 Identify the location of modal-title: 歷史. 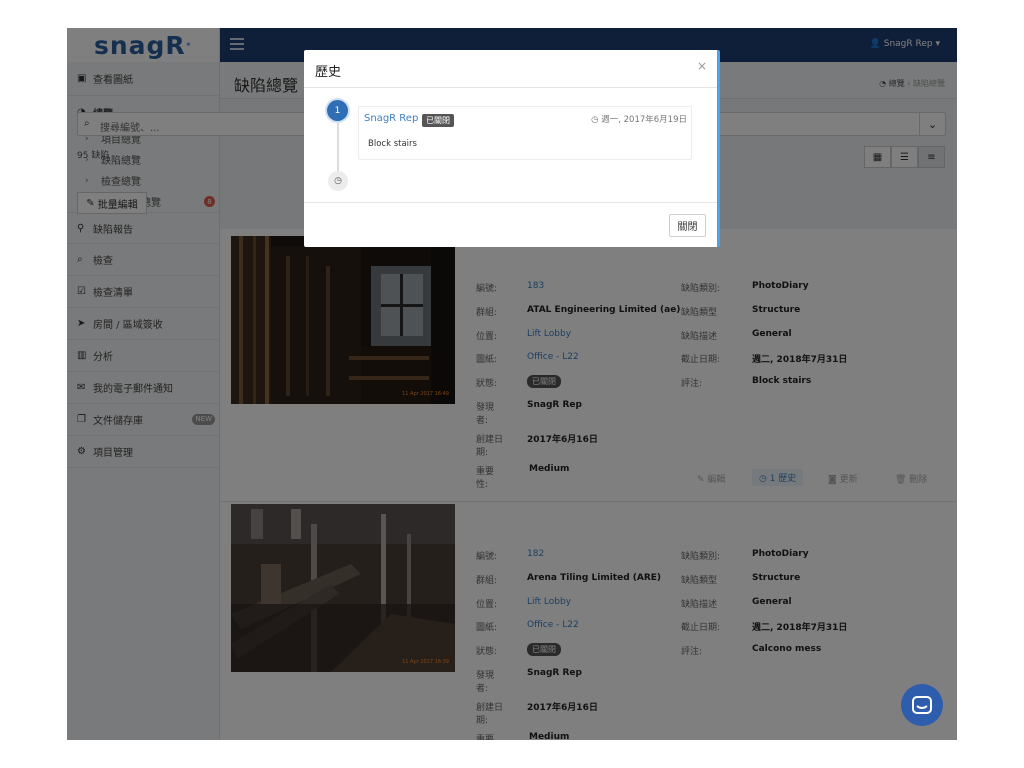
(328, 72).